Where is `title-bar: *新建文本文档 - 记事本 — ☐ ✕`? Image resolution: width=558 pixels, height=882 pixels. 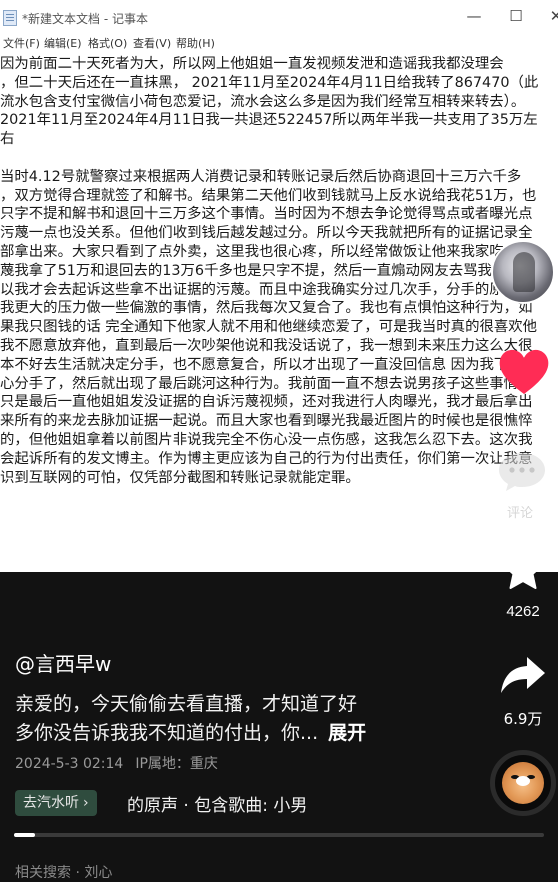
title-bar: *新建文本文档 - 记事本 — ☐ ✕ is located at coordinates (279, 17).